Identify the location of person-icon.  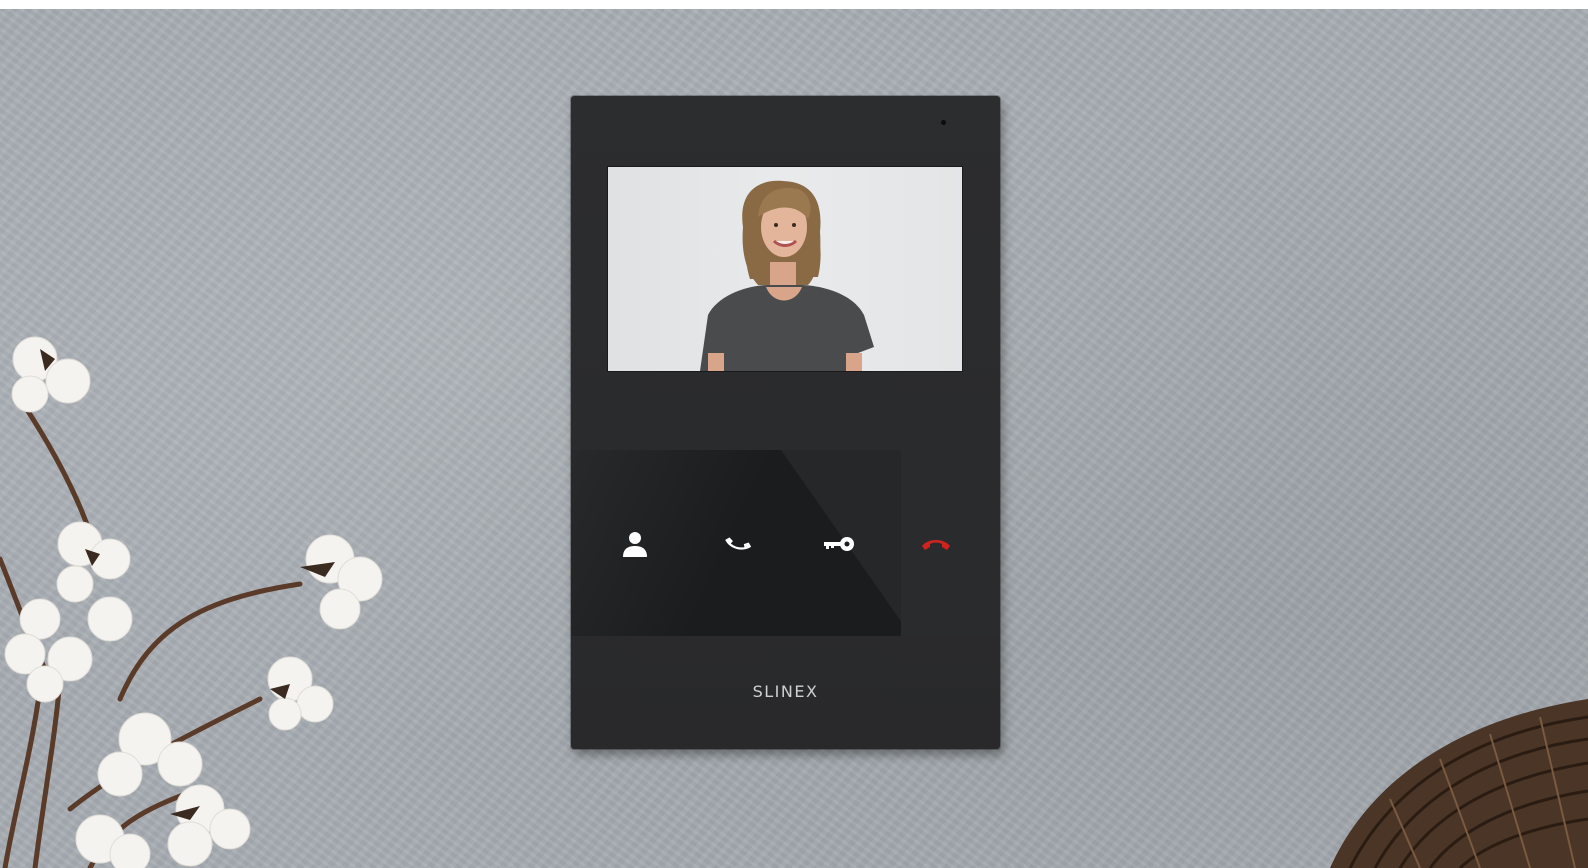
(635, 544).